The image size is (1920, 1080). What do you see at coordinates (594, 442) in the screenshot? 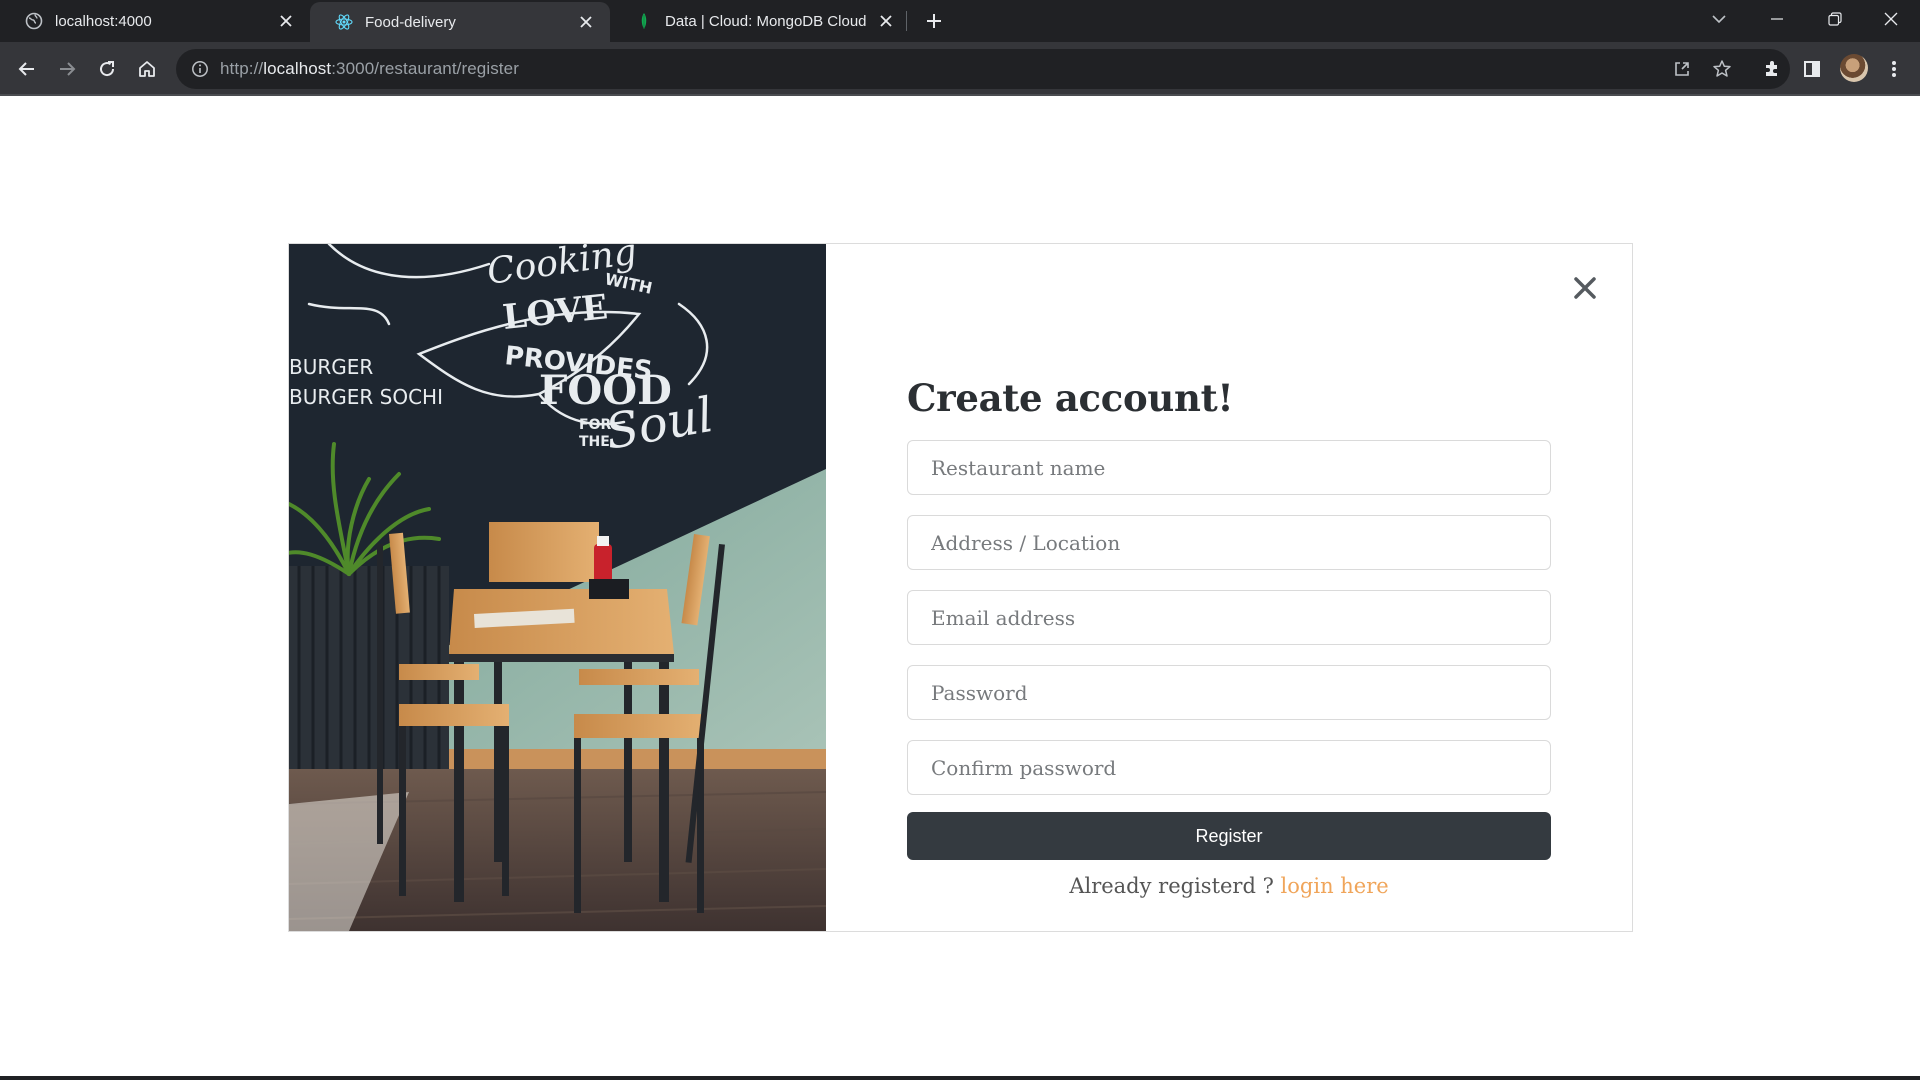
I see `svg-text: THE` at bounding box center [594, 442].